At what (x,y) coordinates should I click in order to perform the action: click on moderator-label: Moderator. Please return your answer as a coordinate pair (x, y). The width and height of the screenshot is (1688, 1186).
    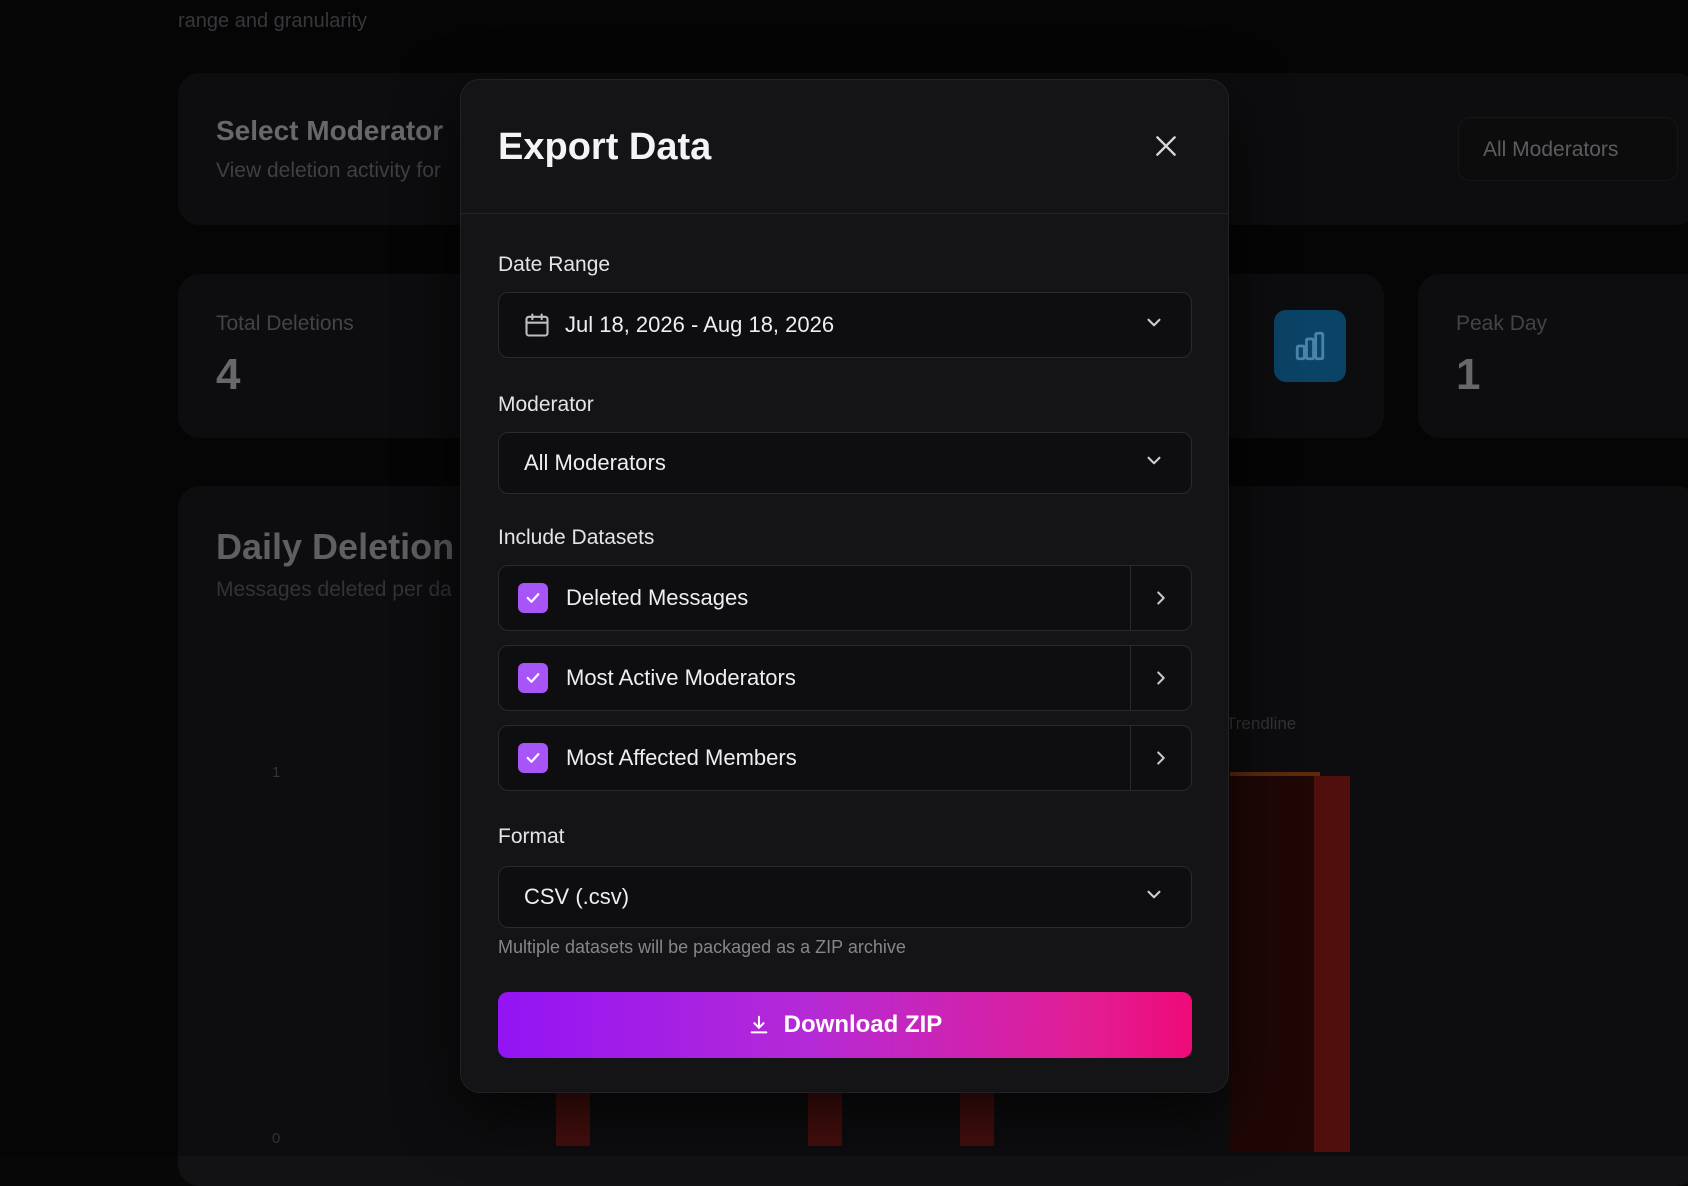
    Looking at the image, I should click on (546, 405).